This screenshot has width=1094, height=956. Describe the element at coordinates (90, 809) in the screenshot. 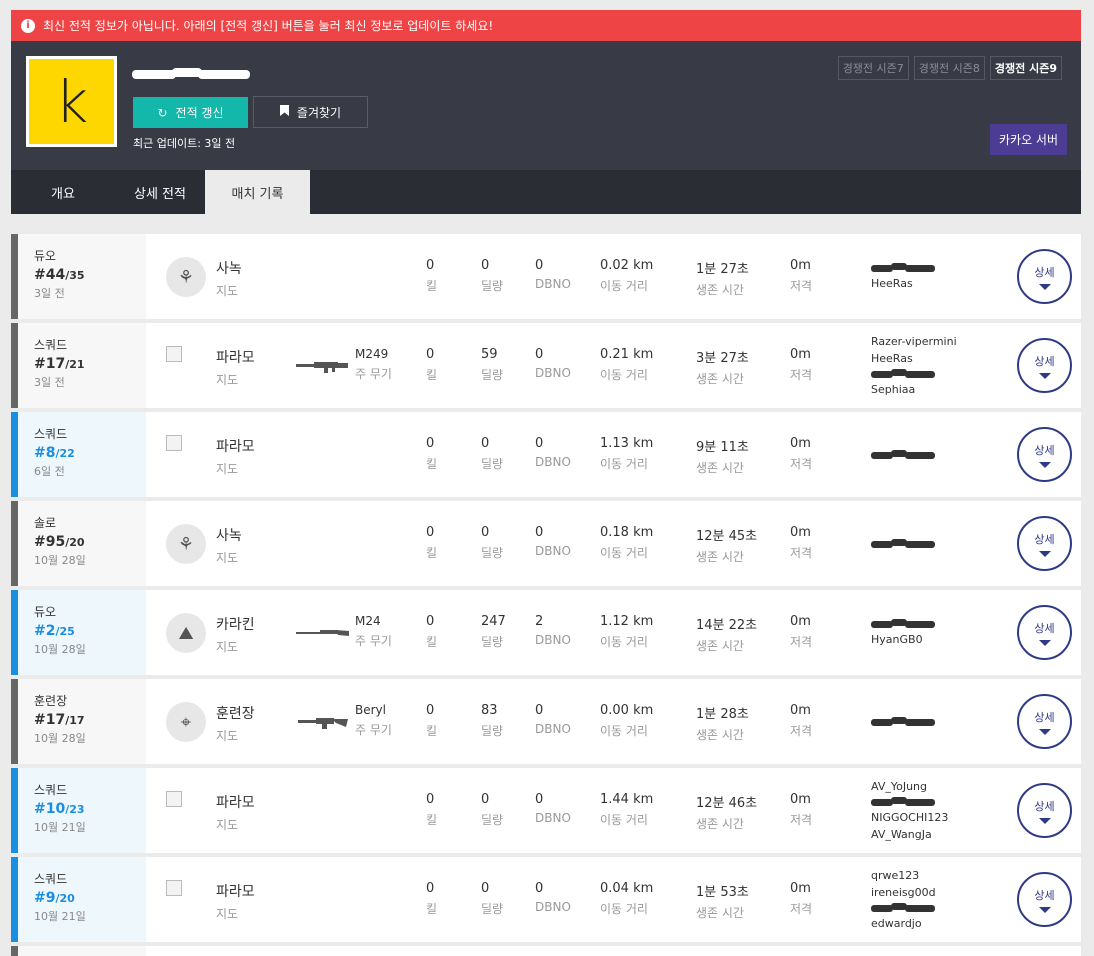

I see `match-rank: #10/23` at that location.